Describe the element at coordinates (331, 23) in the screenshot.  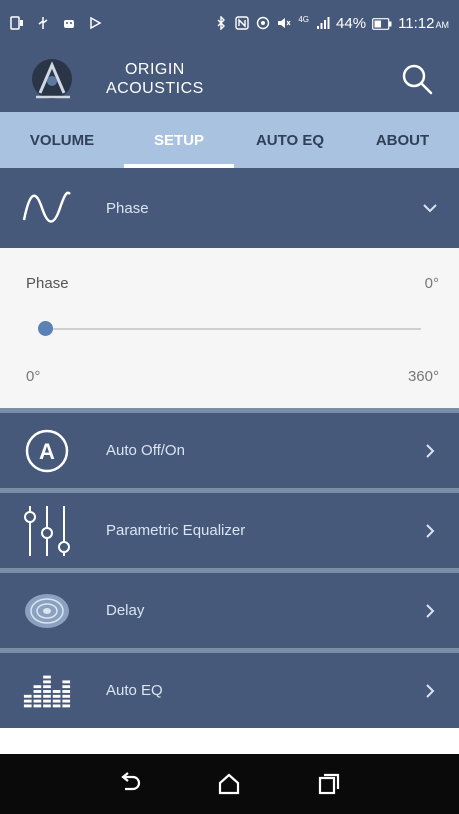
I see `status-right: 4G 44% 11:12AM` at that location.